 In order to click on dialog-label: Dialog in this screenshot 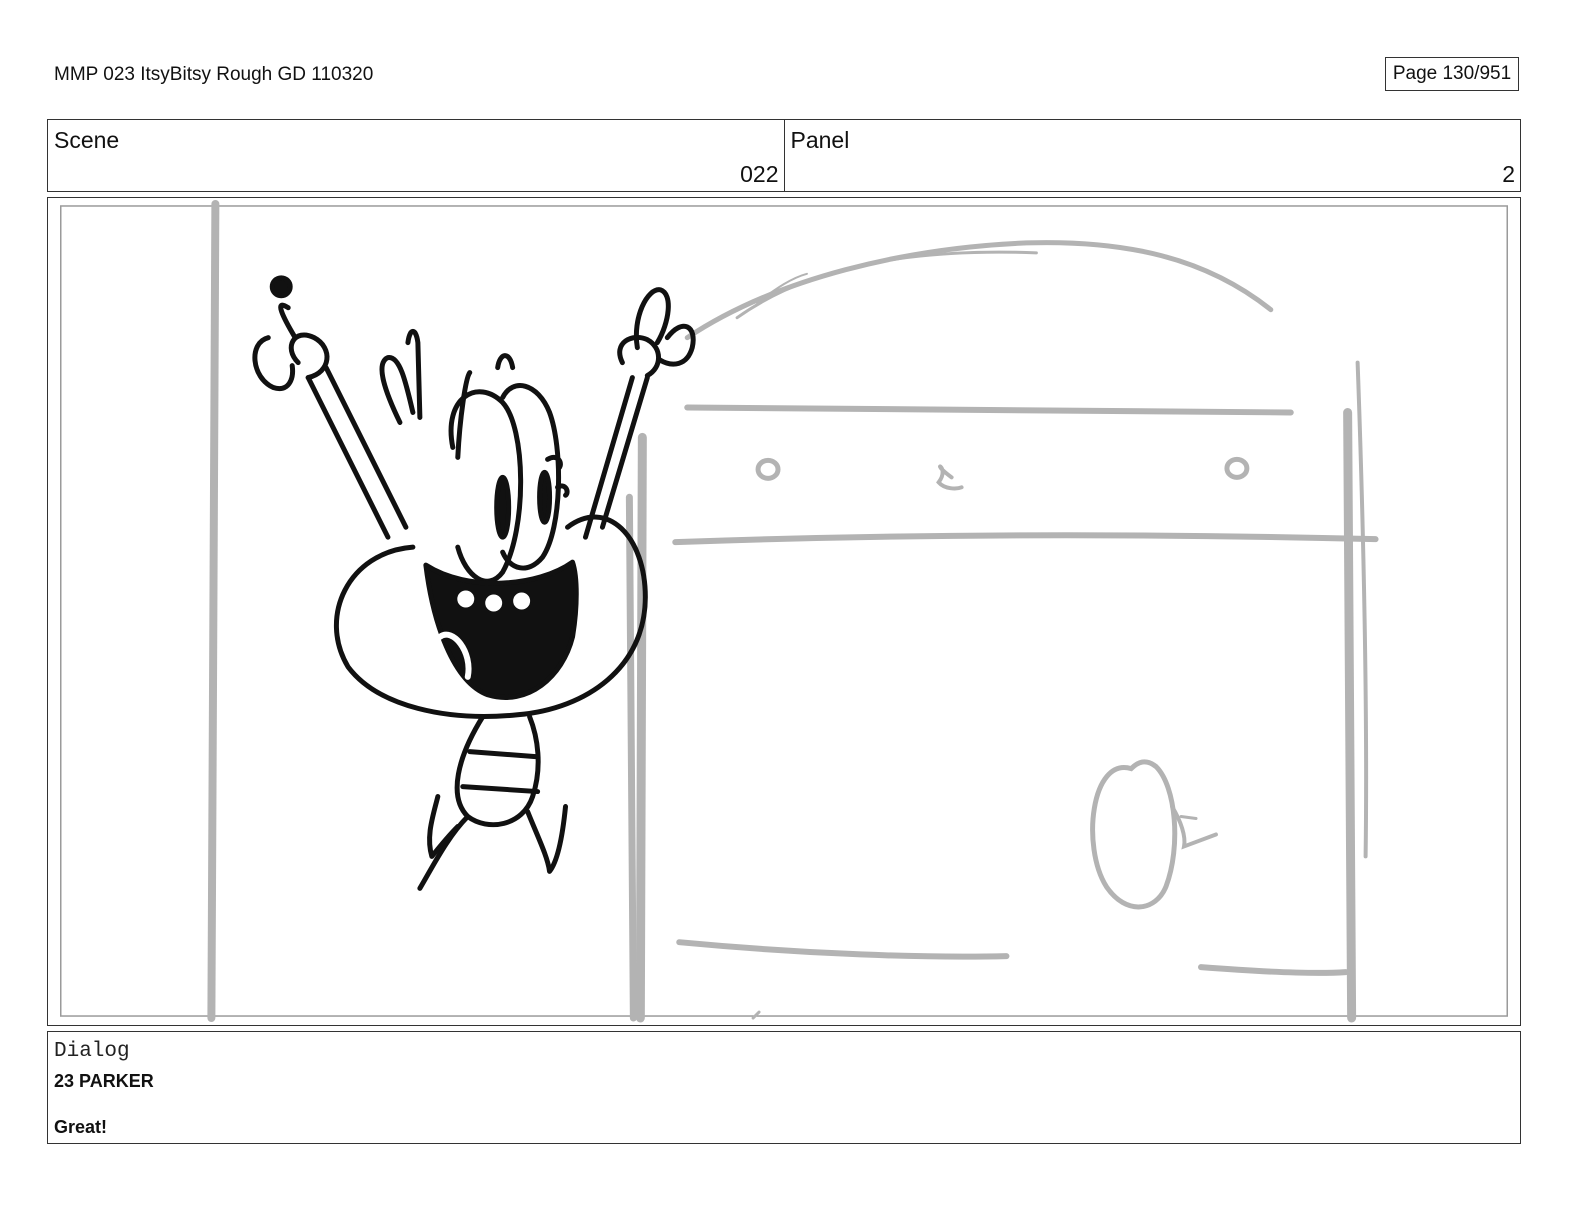, I will do `click(92, 1051)`.